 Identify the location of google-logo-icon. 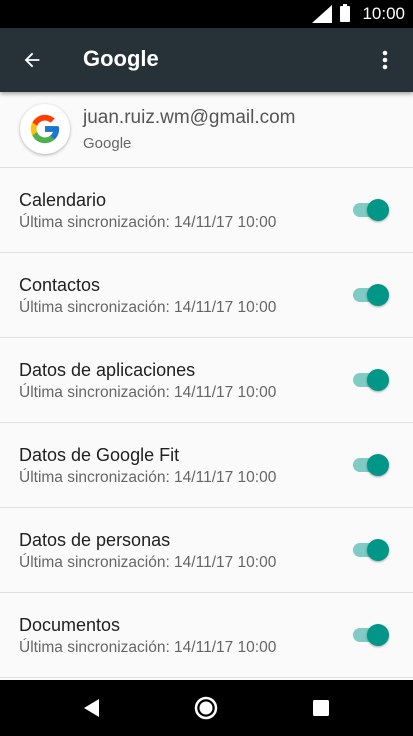
(45, 129).